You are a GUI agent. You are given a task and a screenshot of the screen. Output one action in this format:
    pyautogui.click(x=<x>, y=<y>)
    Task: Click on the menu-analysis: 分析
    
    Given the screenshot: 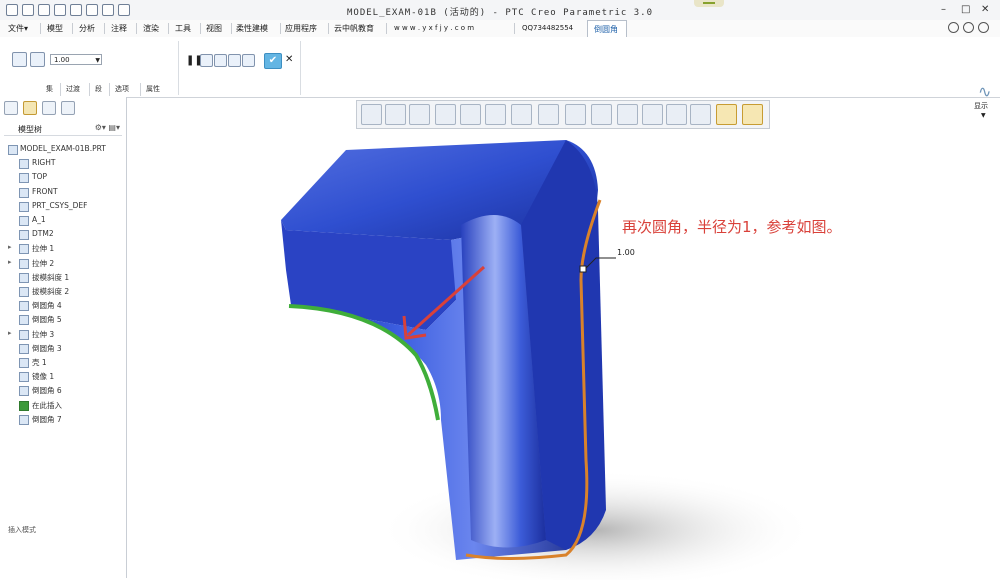 What is the action you would take?
    pyautogui.click(x=87, y=28)
    